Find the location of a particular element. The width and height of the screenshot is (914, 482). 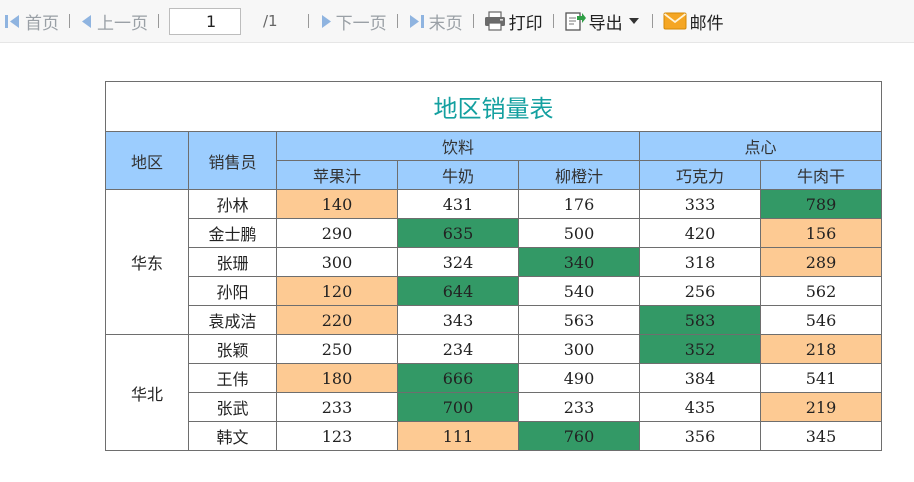

value-cell: 356 is located at coordinates (700, 436).